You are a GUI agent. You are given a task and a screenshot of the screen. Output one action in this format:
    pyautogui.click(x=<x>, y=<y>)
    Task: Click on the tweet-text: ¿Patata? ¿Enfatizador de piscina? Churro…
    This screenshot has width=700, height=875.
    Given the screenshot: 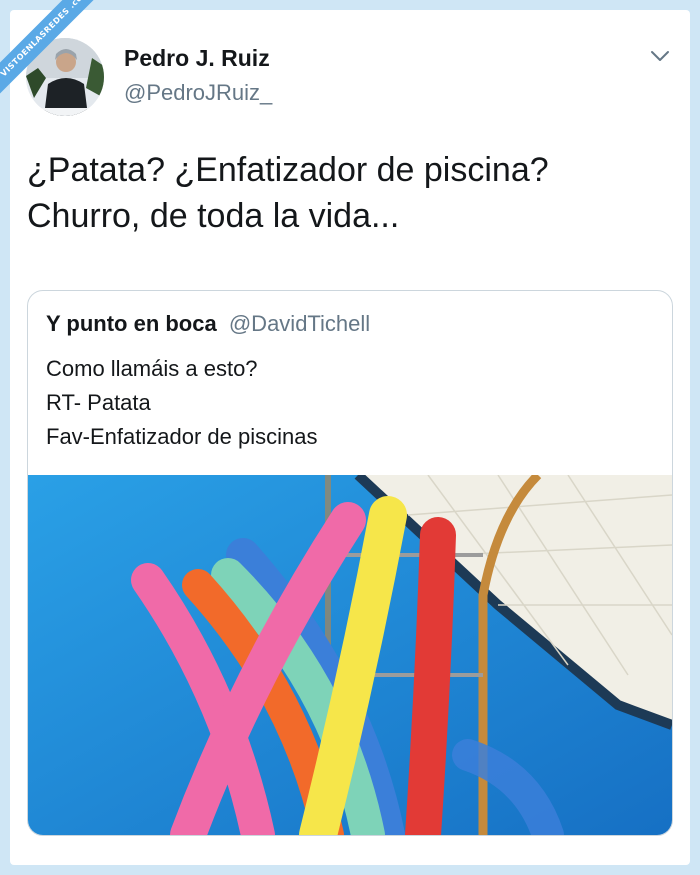 What is the action you would take?
    pyautogui.click(x=288, y=193)
    